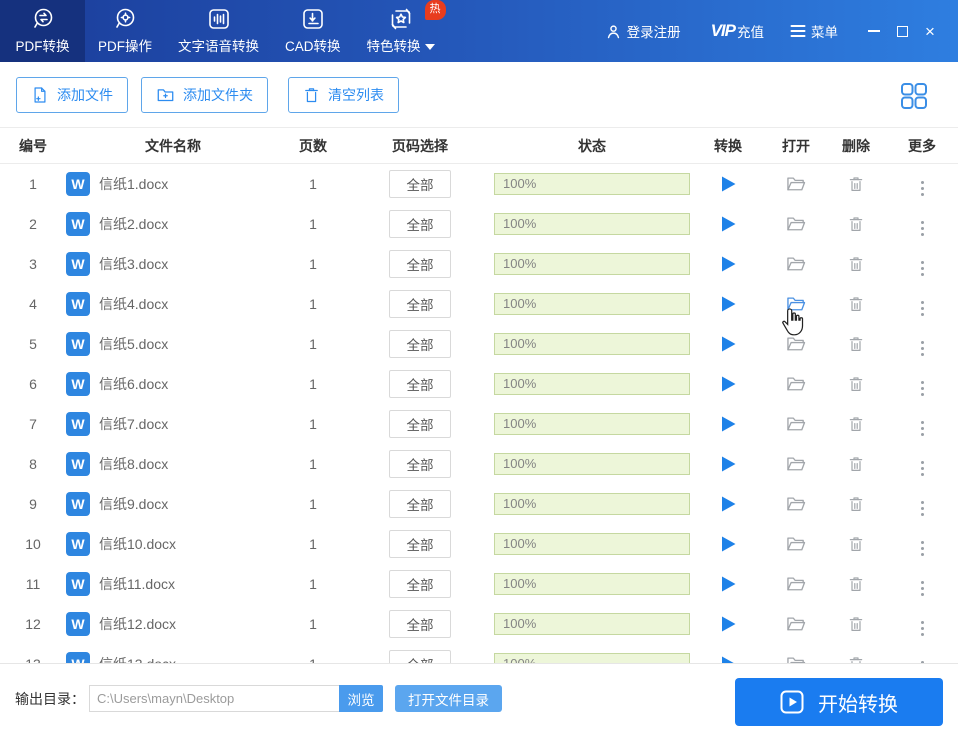  I want to click on maximize-button, so click(902, 31).